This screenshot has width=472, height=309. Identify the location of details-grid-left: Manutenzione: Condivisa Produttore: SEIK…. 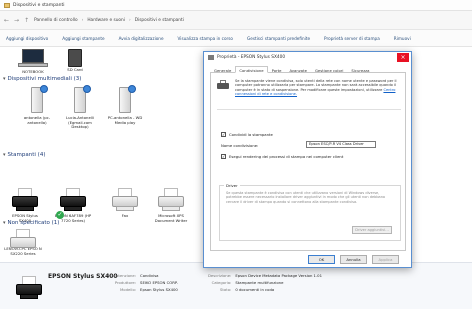
(143, 282).